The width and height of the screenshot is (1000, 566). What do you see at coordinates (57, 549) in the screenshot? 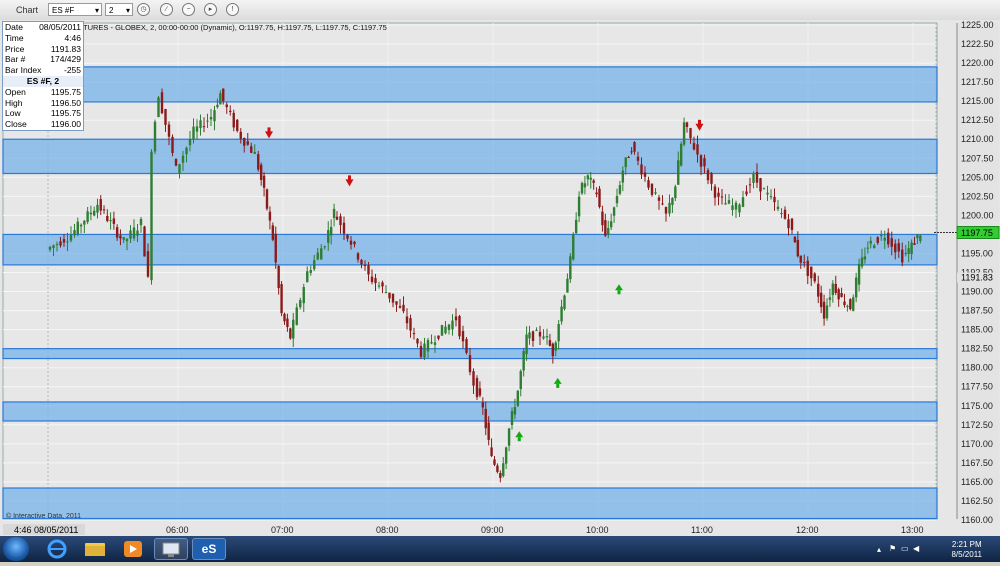
I see `internet-explorer-icon` at bounding box center [57, 549].